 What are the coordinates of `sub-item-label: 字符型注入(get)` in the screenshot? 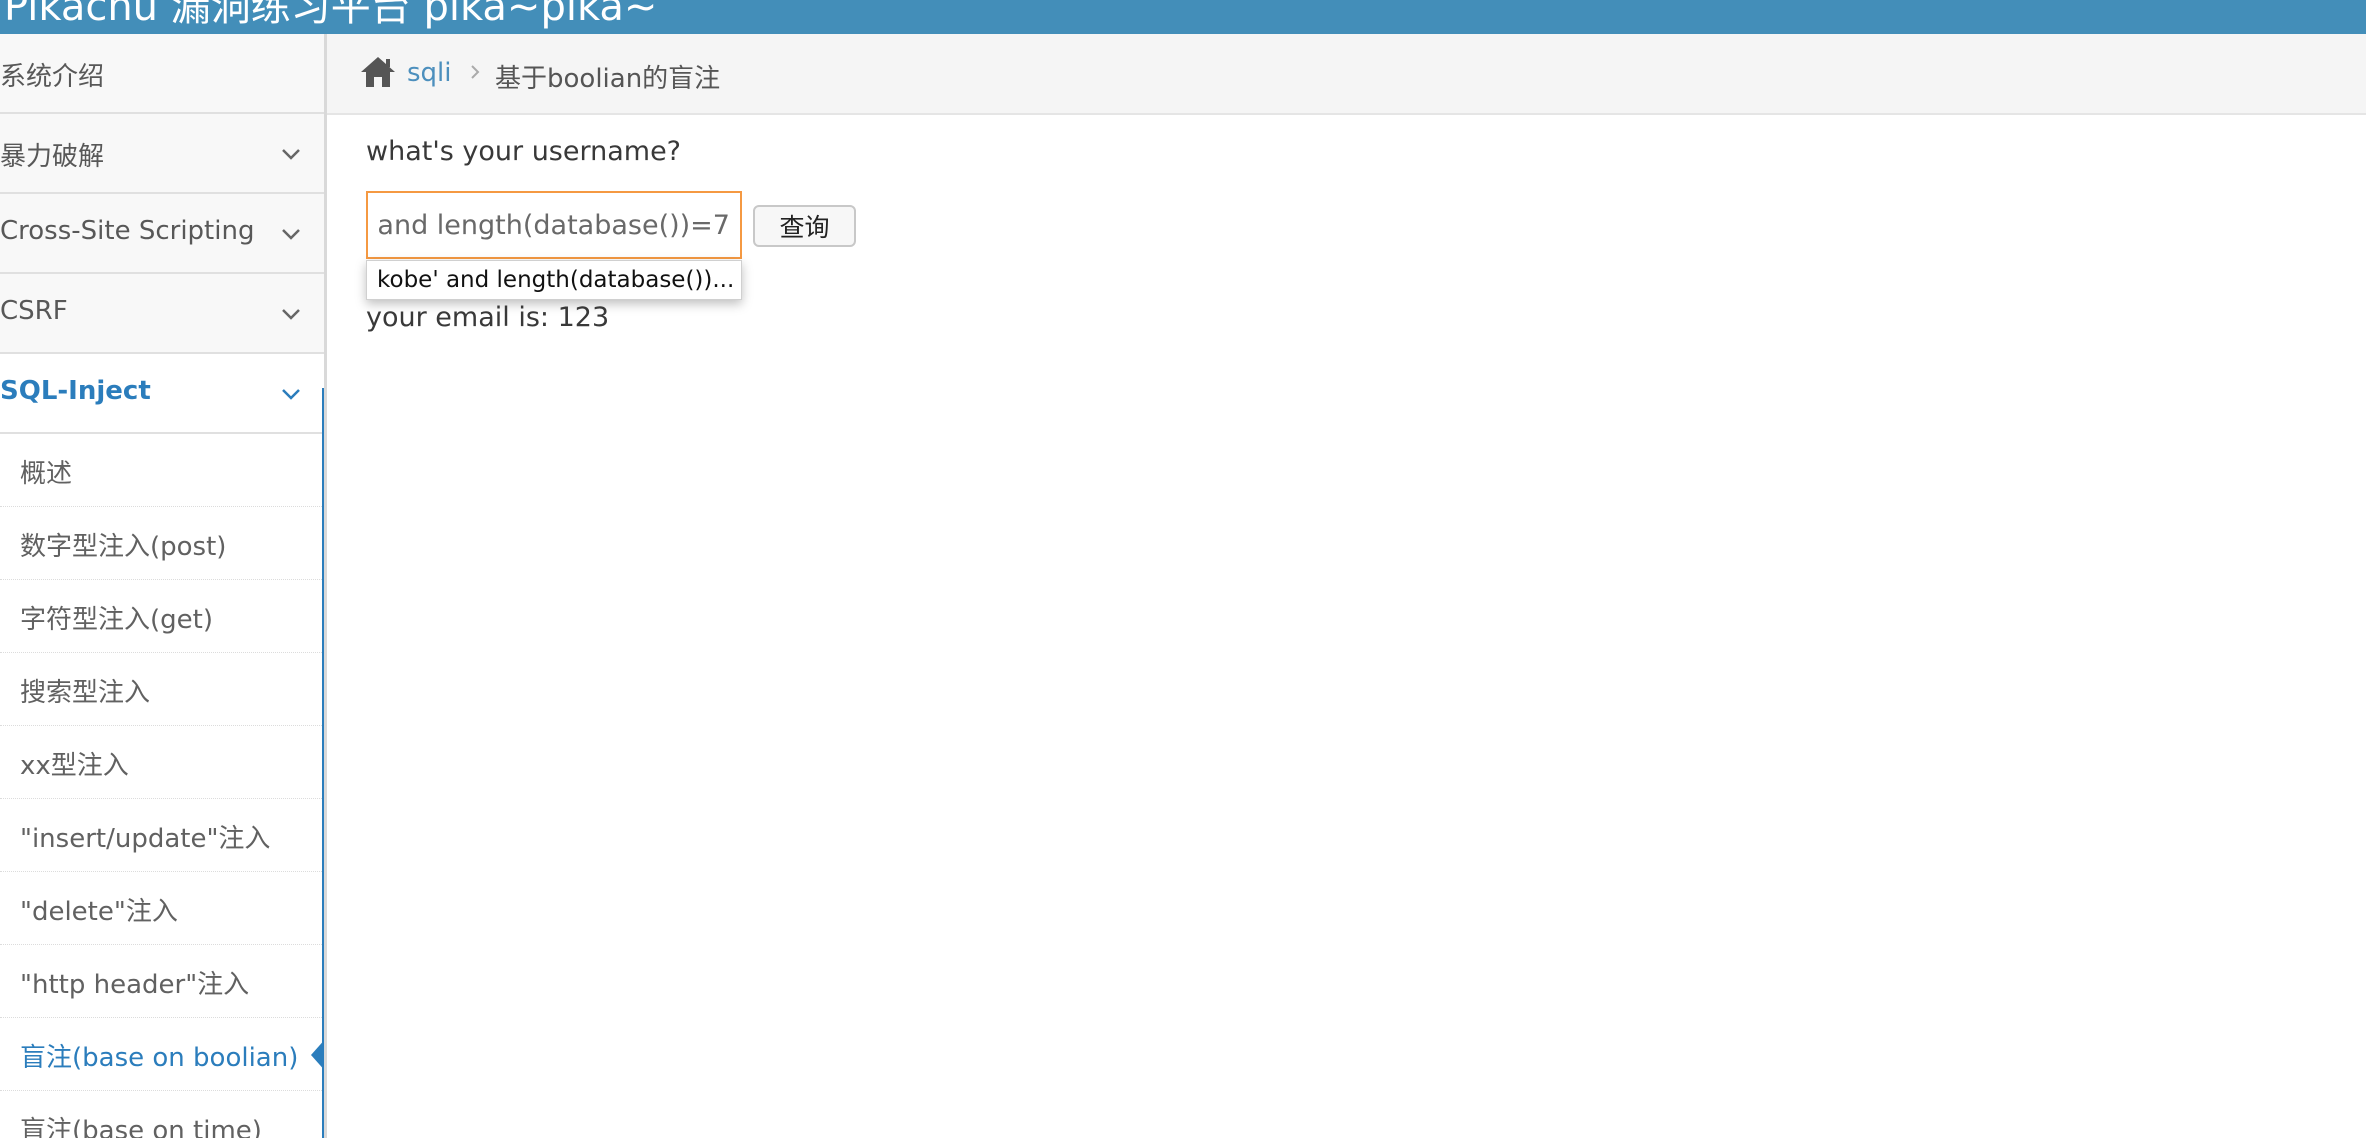 It's located at (116, 620).